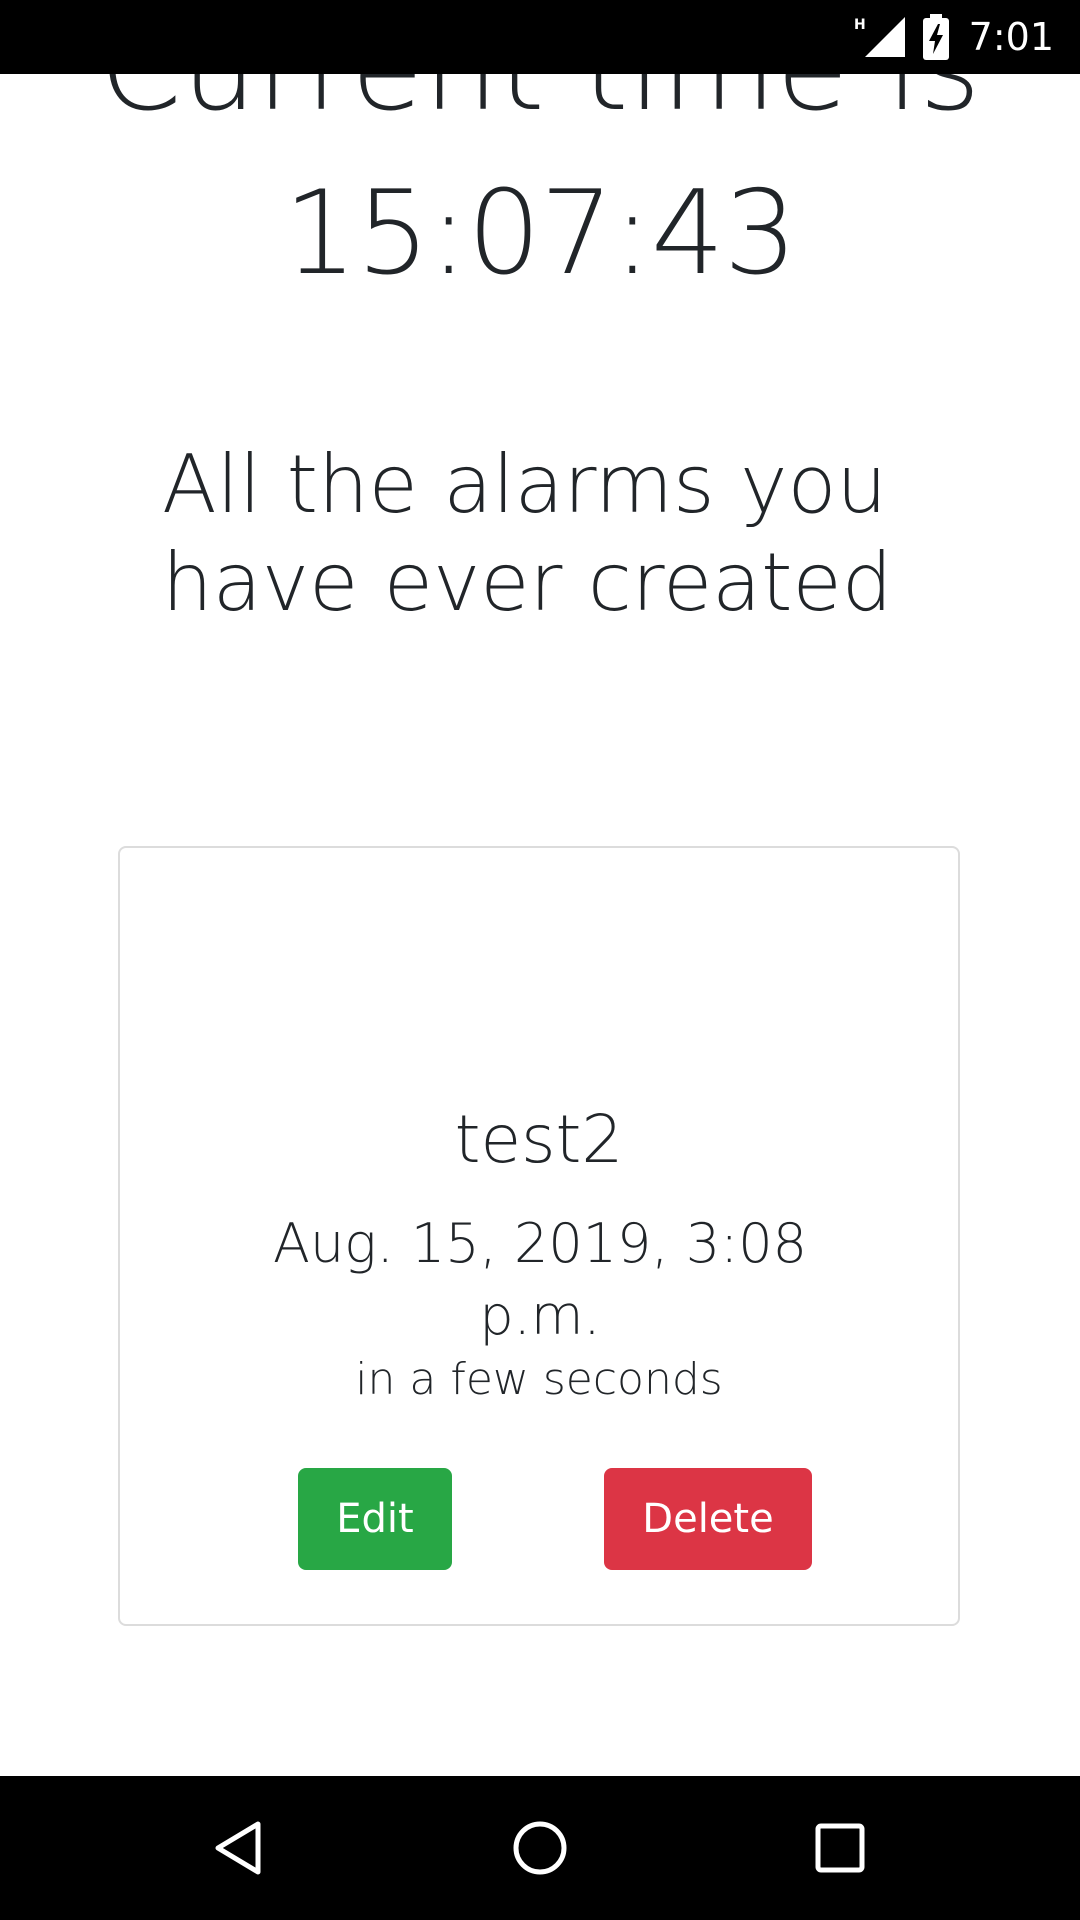 This screenshot has width=1080, height=1920. I want to click on recents-icon, so click(840, 1848).